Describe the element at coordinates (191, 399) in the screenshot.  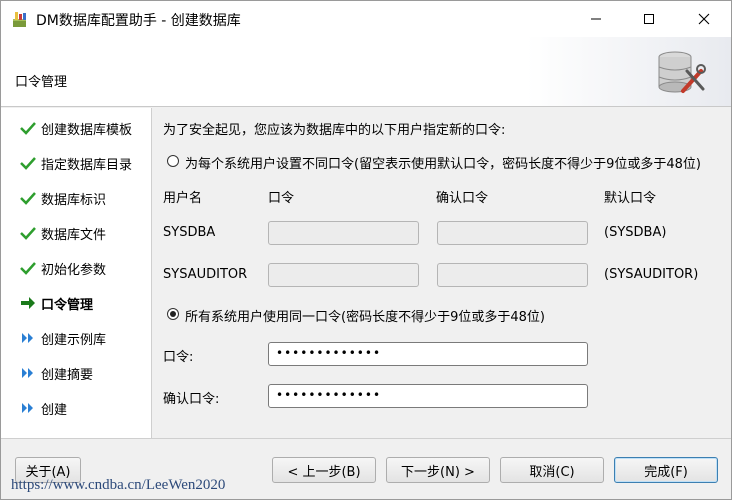
I see `confirm-password-label: 确认口令:` at that location.